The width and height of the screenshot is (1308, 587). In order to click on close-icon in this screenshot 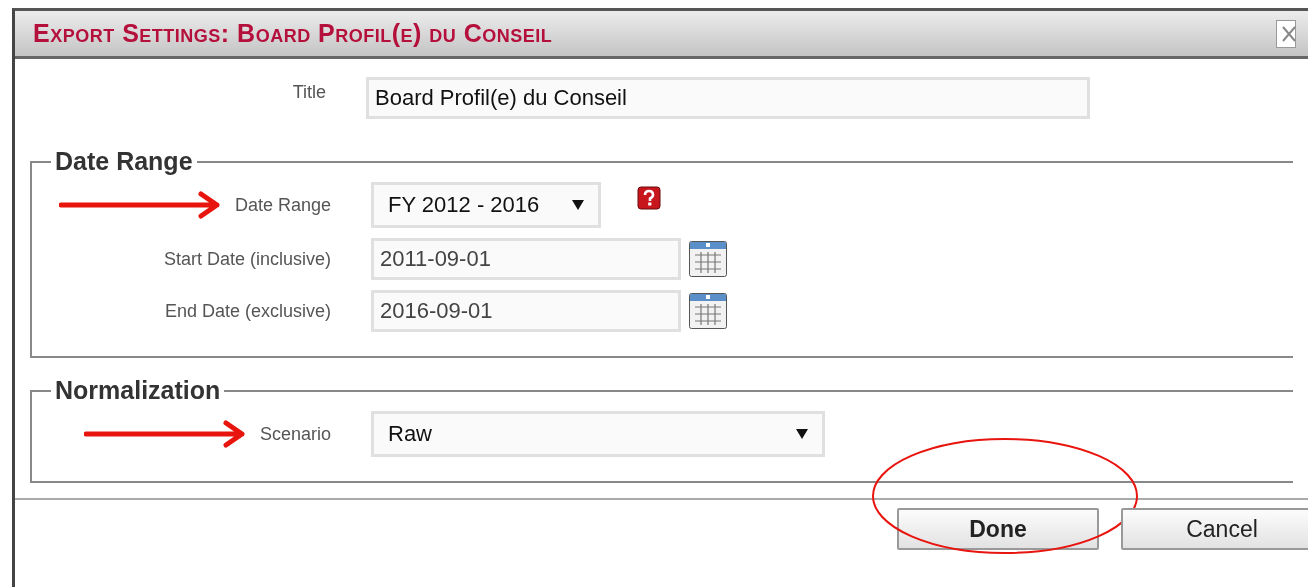, I will do `click(1286, 33)`.